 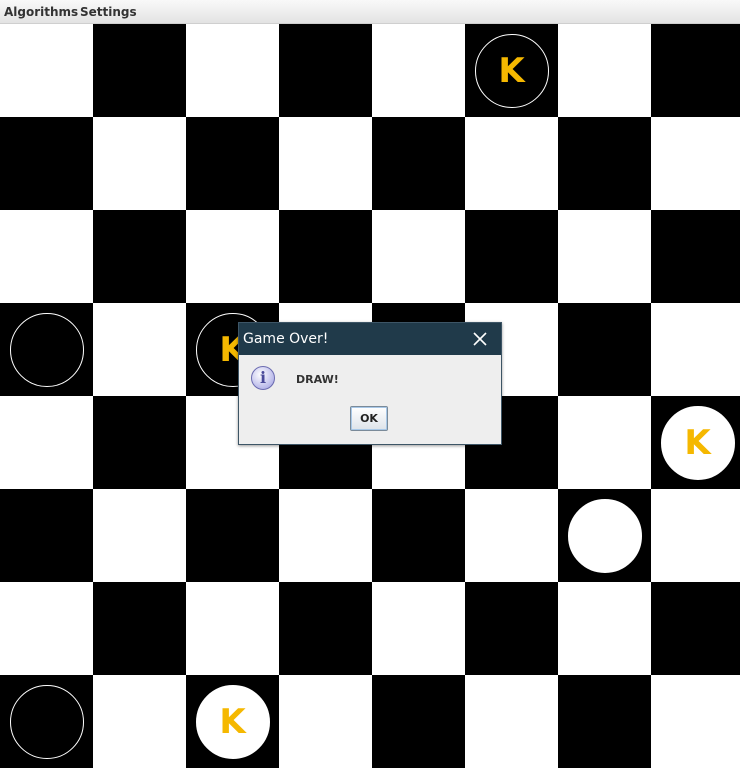 I want to click on dialog-title-bar: Game Over!, so click(x=370, y=339).